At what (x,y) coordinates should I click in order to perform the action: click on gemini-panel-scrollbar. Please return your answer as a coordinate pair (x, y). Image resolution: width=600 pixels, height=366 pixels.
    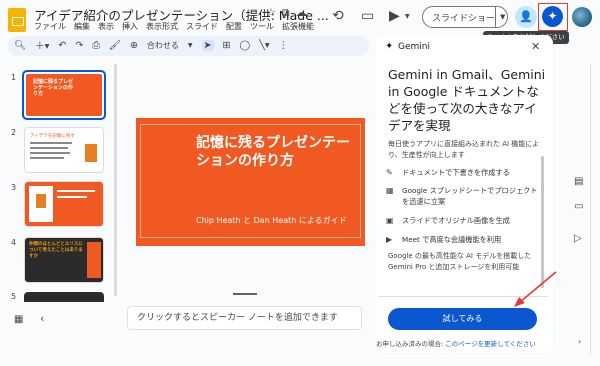
    Looking at the image, I should click on (542, 222).